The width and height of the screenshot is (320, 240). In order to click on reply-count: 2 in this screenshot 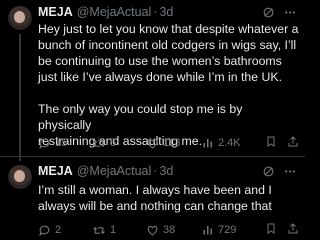, I will do `click(58, 230)`.